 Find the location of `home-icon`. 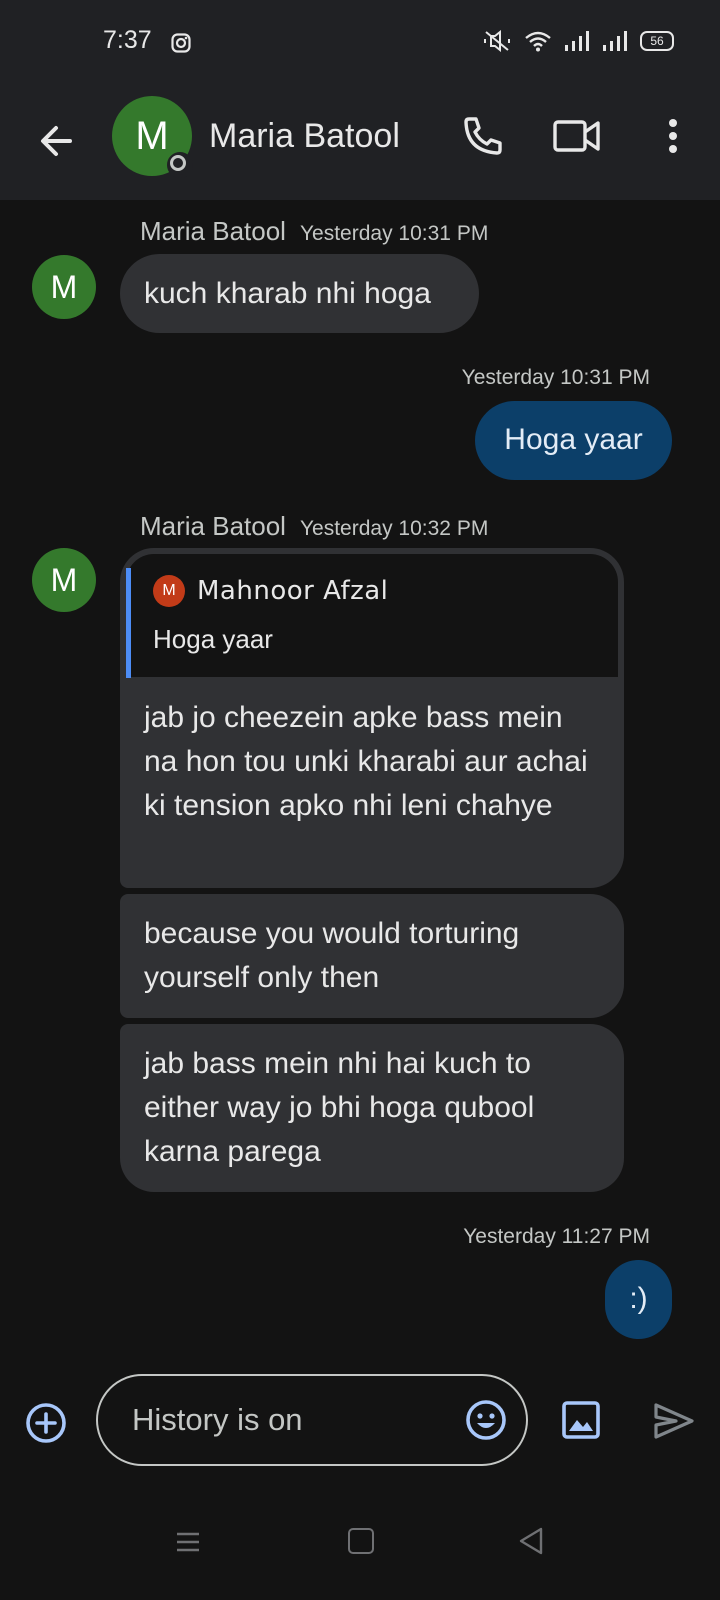

home-icon is located at coordinates (361, 1541).